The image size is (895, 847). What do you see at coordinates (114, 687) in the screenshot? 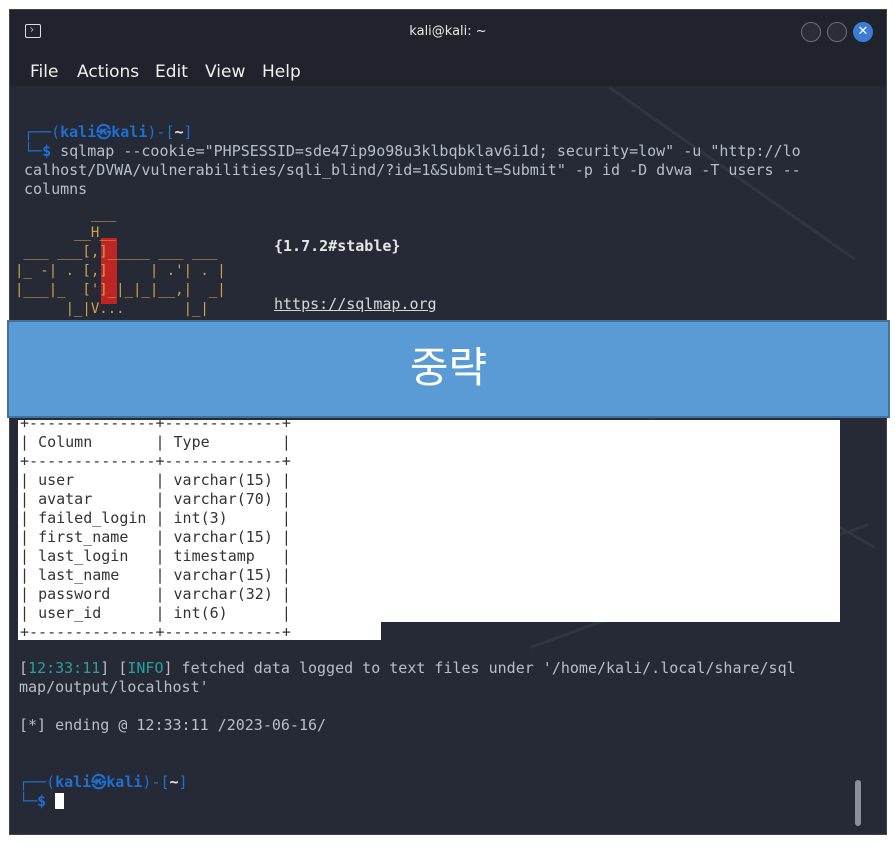
I see `log-message-2: map/output/localhost'` at bounding box center [114, 687].